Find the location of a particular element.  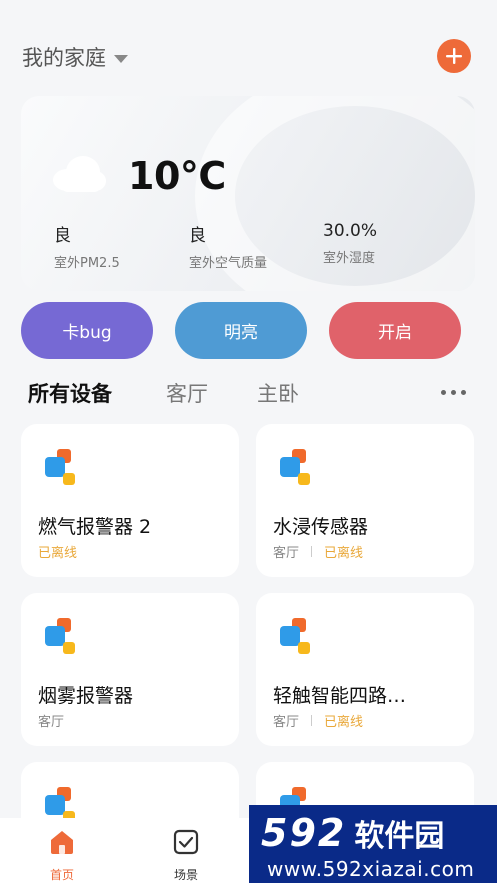

caret-down-icon is located at coordinates (121, 58).